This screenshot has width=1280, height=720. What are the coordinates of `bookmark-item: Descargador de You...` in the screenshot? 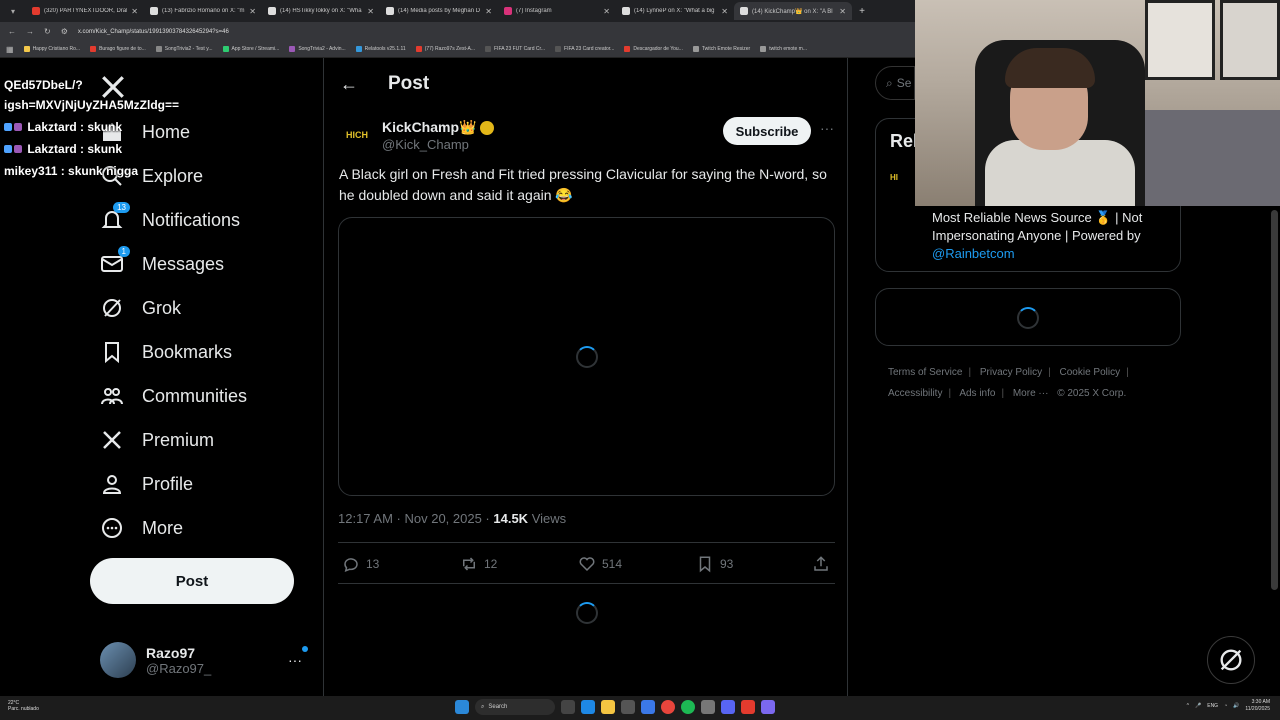 It's located at (653, 49).